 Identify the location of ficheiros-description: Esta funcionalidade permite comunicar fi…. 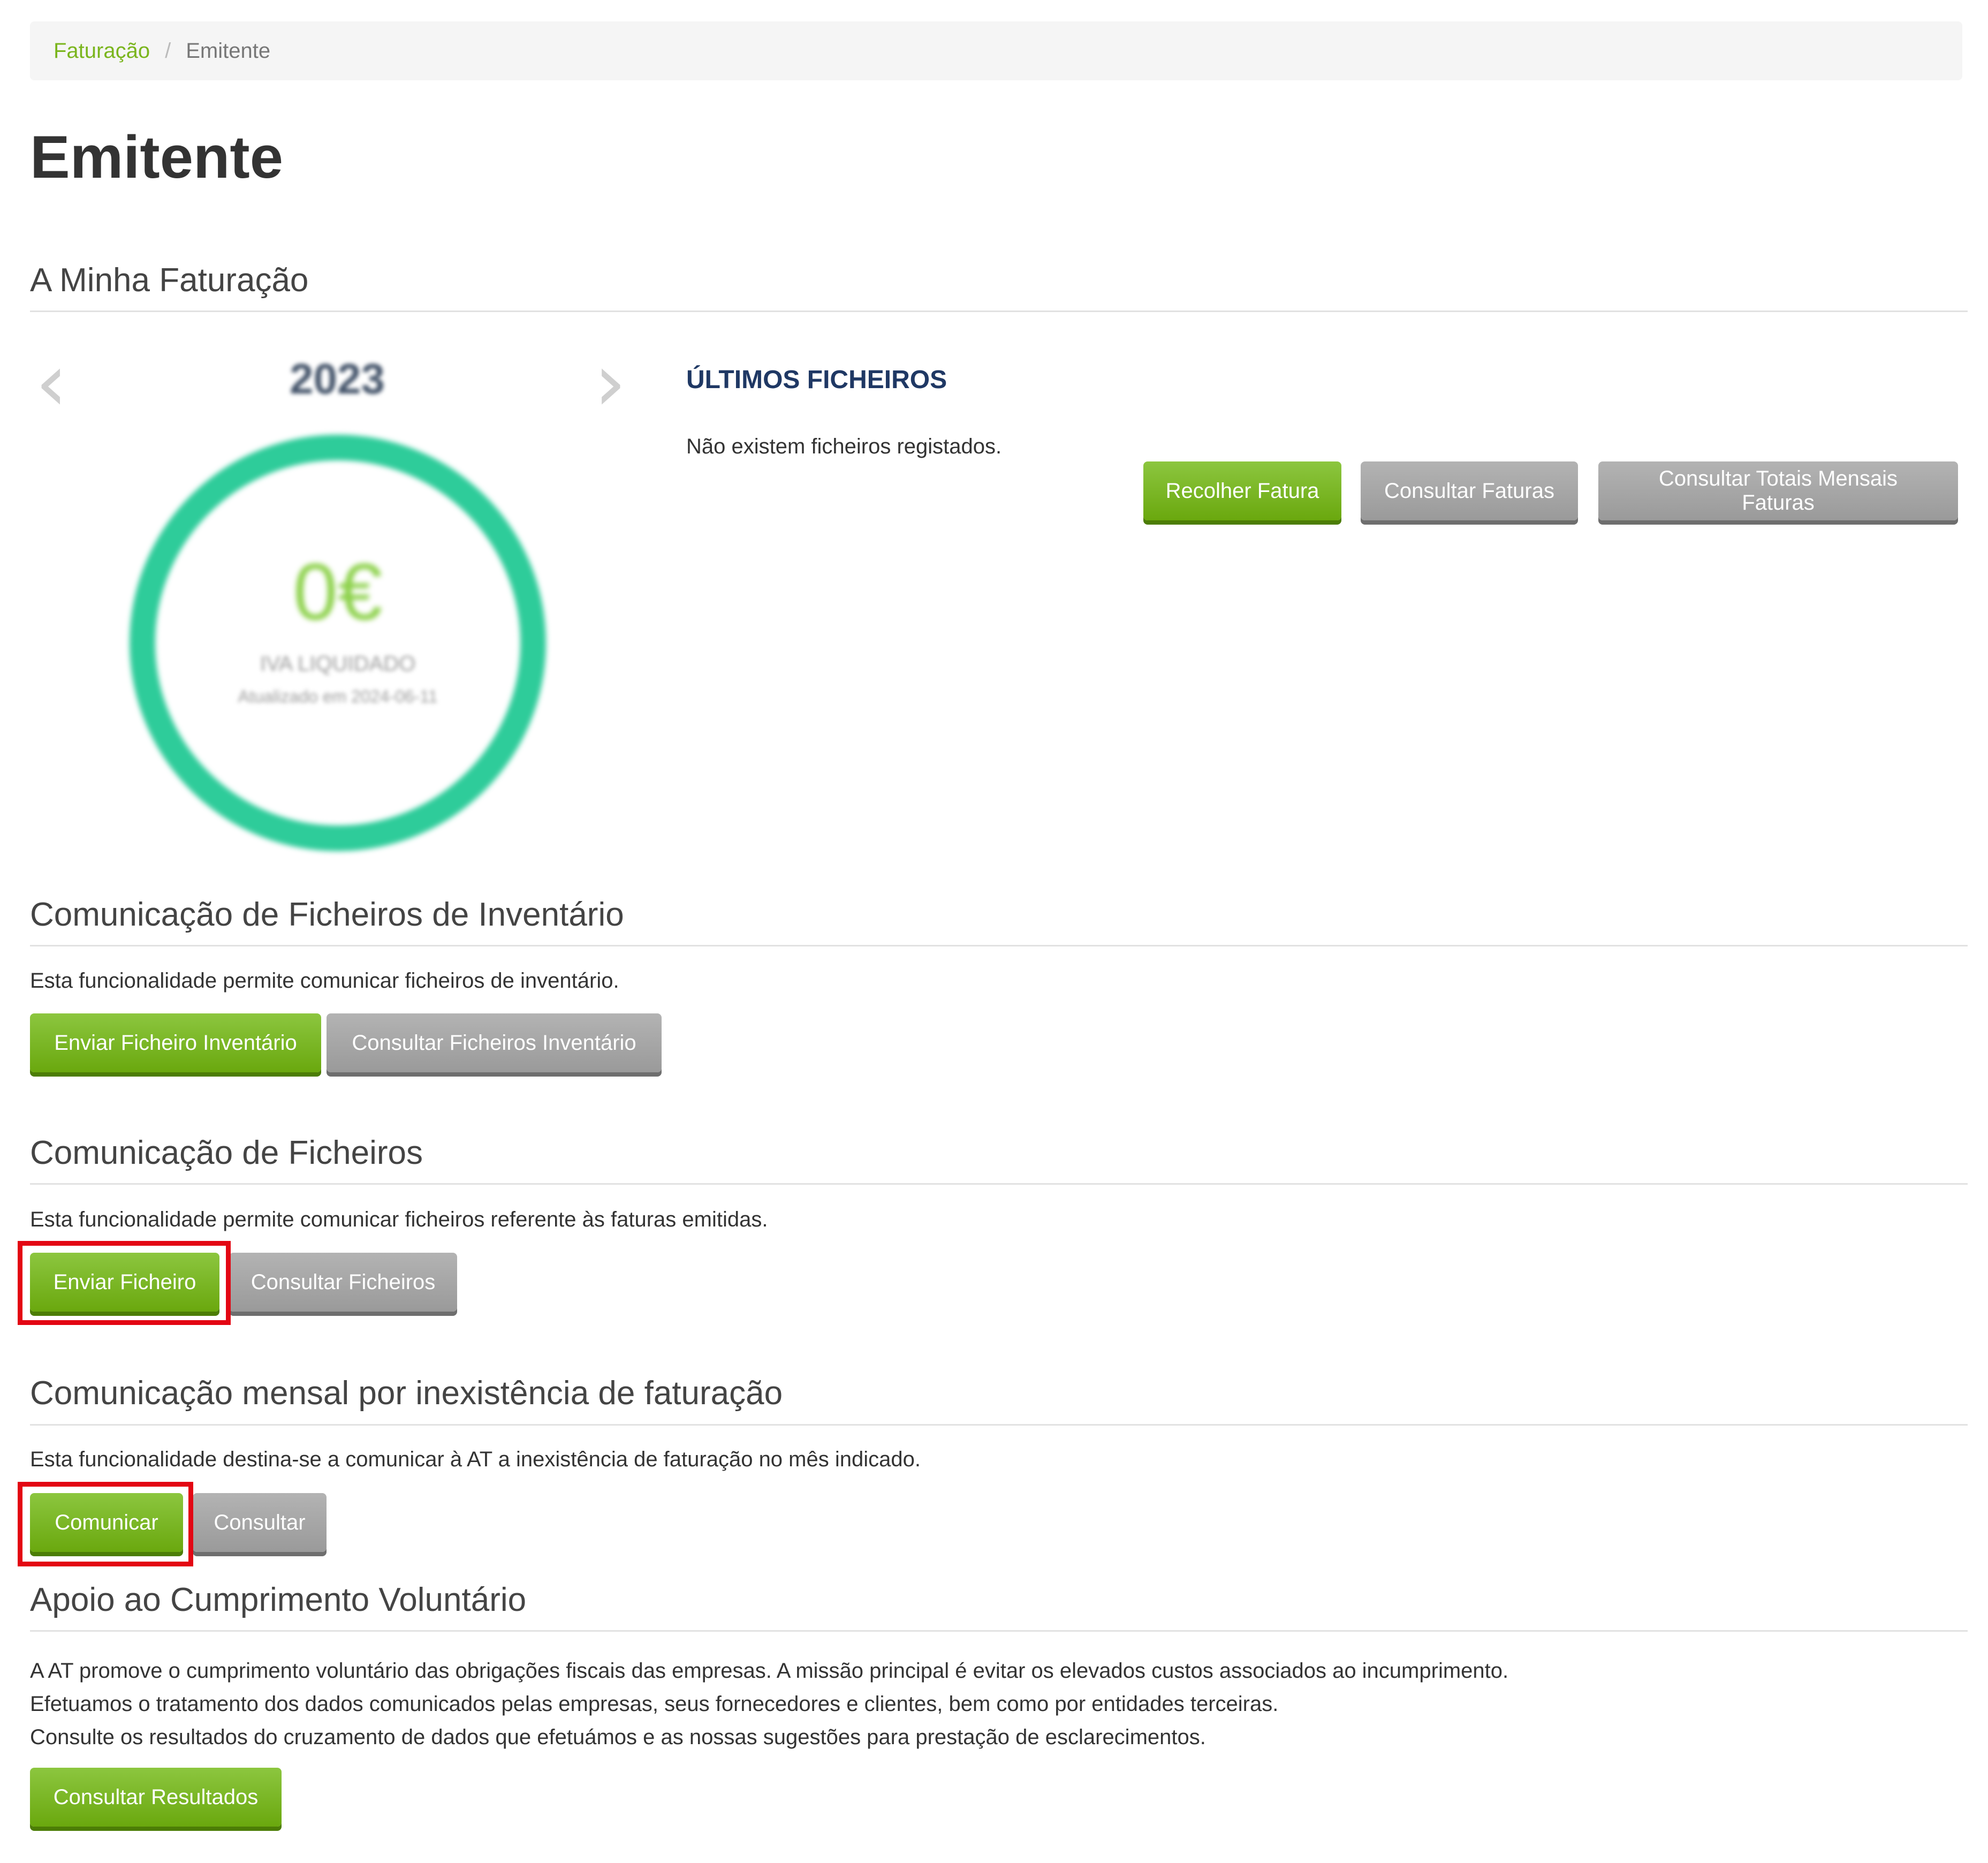
(399, 1219).